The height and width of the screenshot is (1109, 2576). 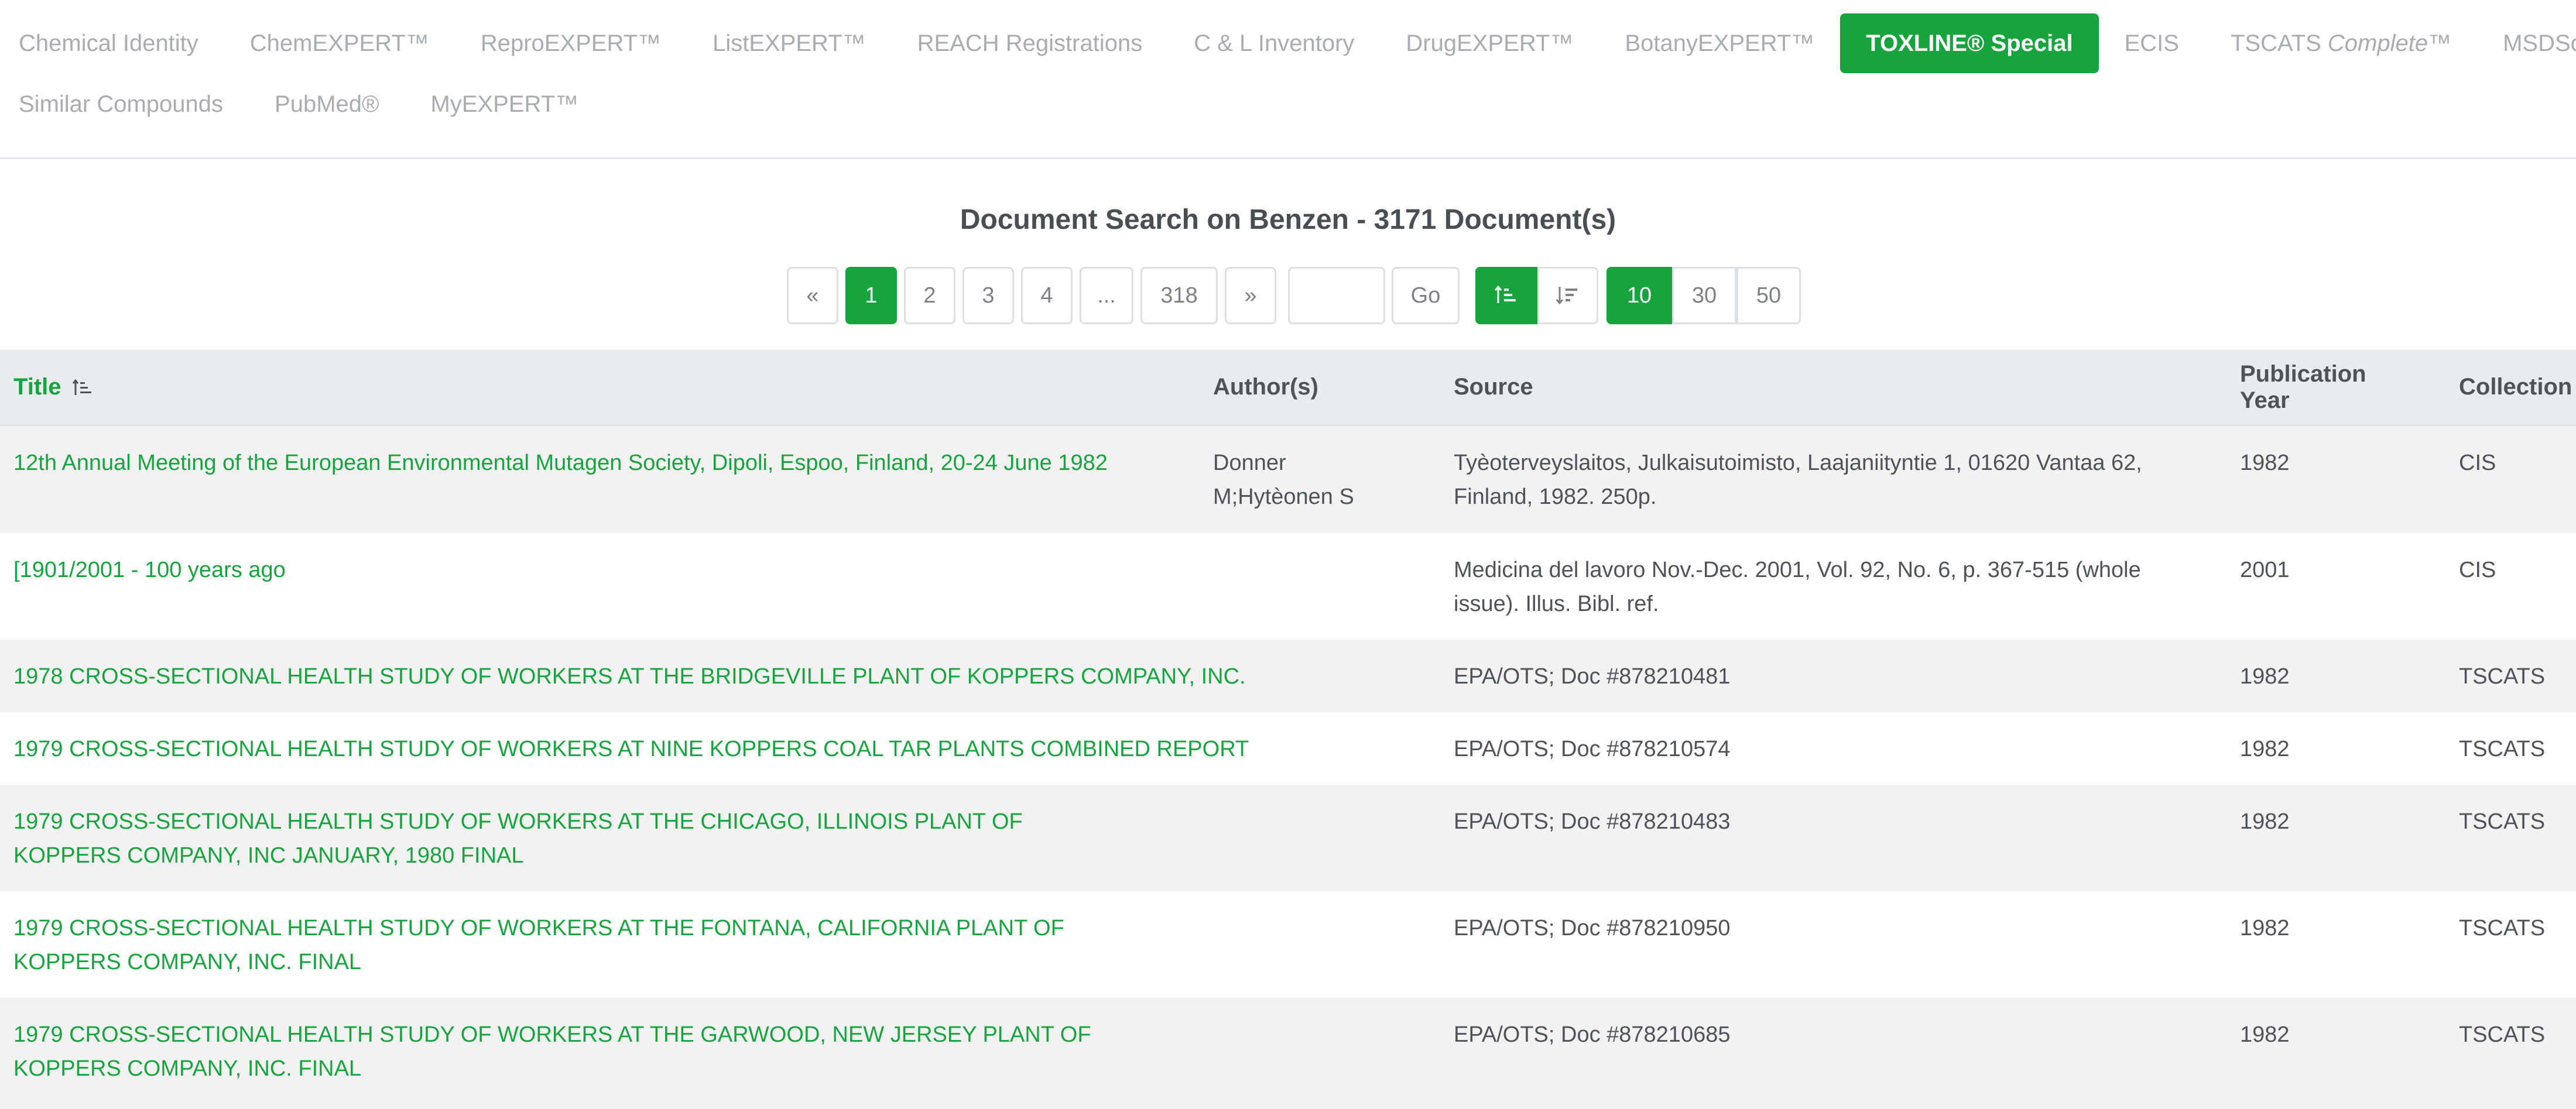 I want to click on sort-order-group, so click(x=1536, y=295).